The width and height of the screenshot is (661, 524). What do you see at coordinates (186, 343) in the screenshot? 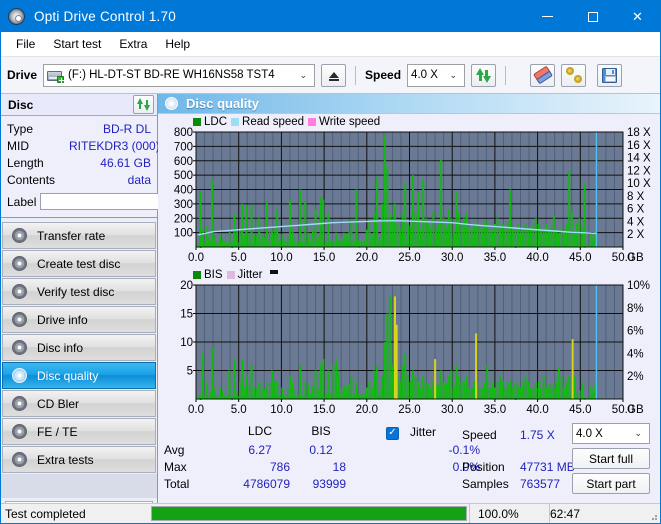
I see `svg-text: 10` at bounding box center [186, 343].